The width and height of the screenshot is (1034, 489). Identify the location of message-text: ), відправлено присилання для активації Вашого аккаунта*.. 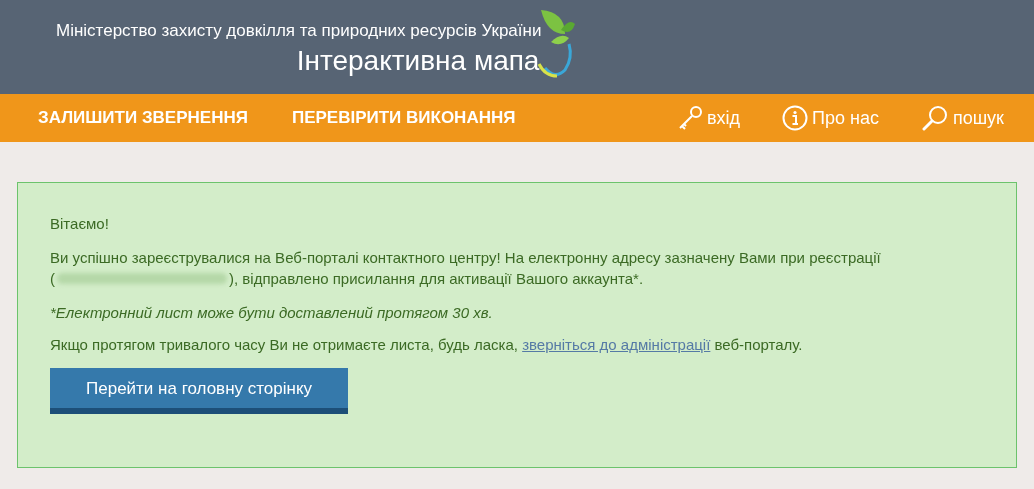
(436, 279).